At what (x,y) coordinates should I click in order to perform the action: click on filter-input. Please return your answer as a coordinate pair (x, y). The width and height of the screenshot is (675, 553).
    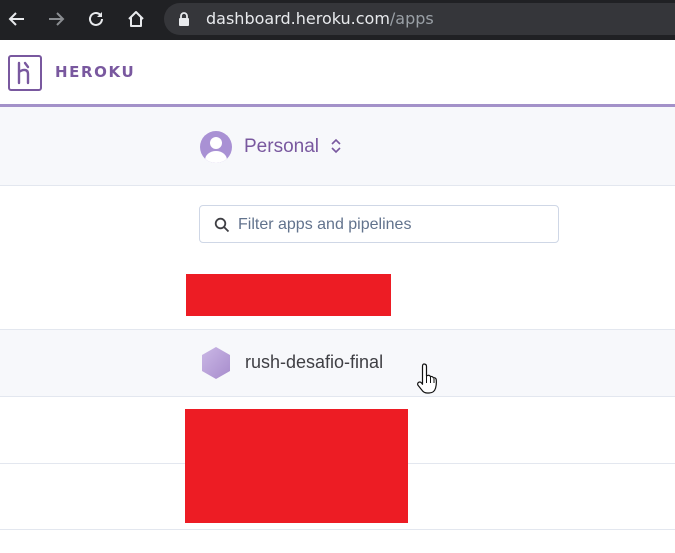
    Looking at the image, I should click on (393, 225).